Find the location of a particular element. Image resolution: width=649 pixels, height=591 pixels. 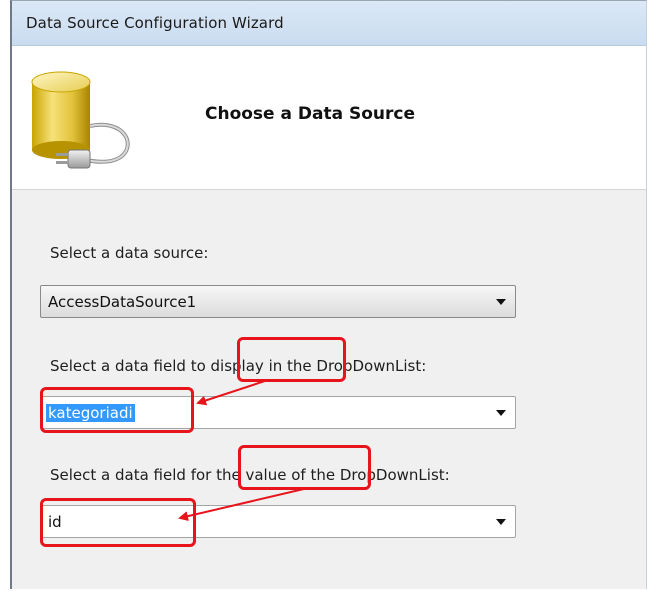

display-field-label-post: in the DropDownList: is located at coordinates (345, 366).